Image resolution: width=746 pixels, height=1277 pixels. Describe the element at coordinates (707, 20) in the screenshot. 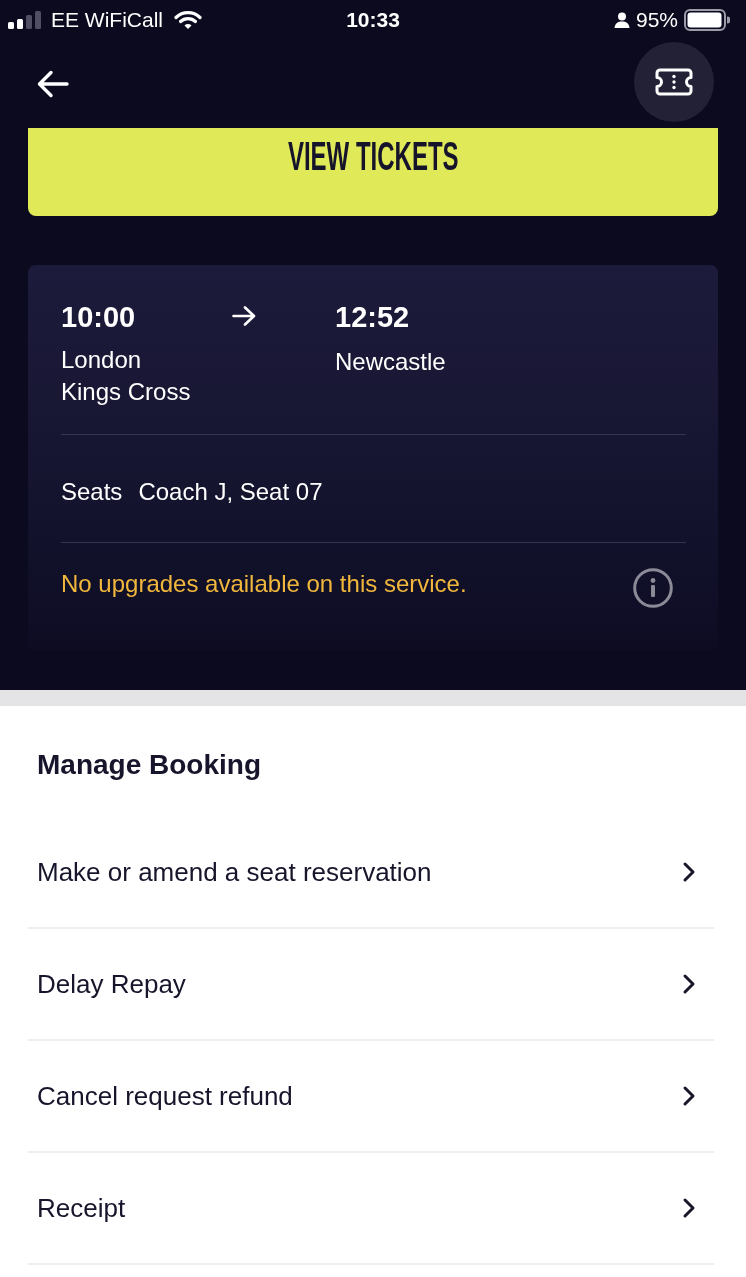

I see `battery-icon` at that location.